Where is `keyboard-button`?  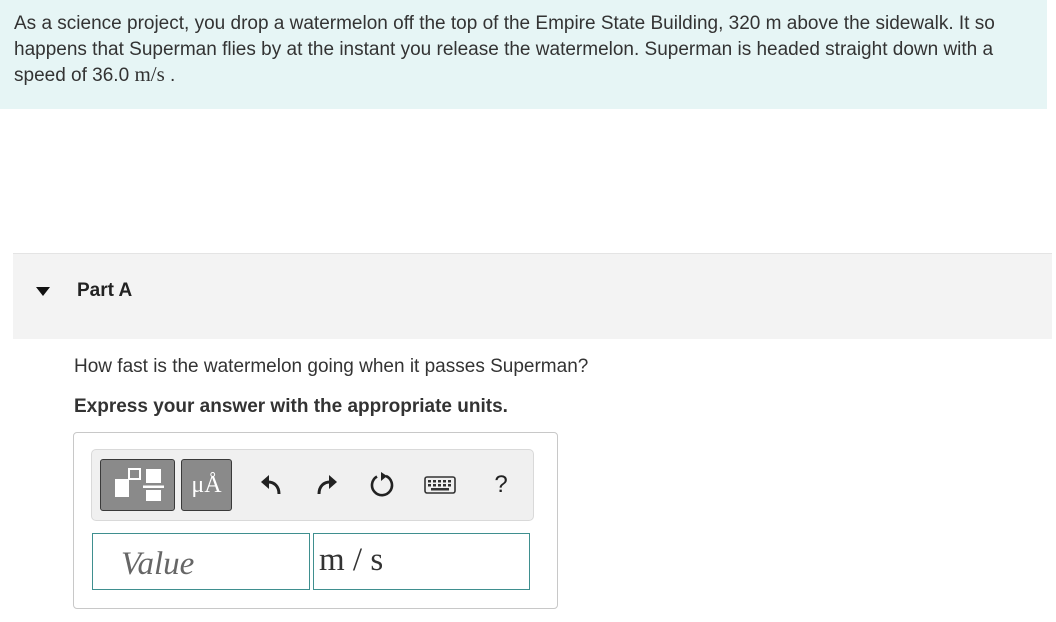
keyboard-button is located at coordinates (440, 485).